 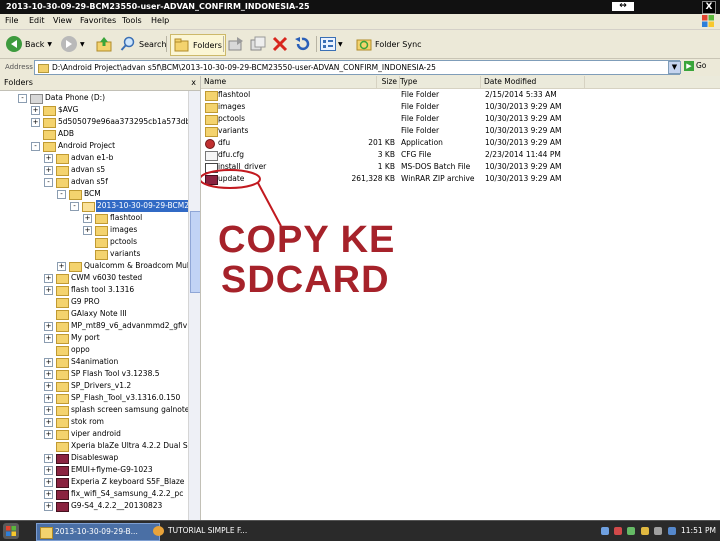 What do you see at coordinates (631, 531) in the screenshot?
I see `security-icon` at bounding box center [631, 531].